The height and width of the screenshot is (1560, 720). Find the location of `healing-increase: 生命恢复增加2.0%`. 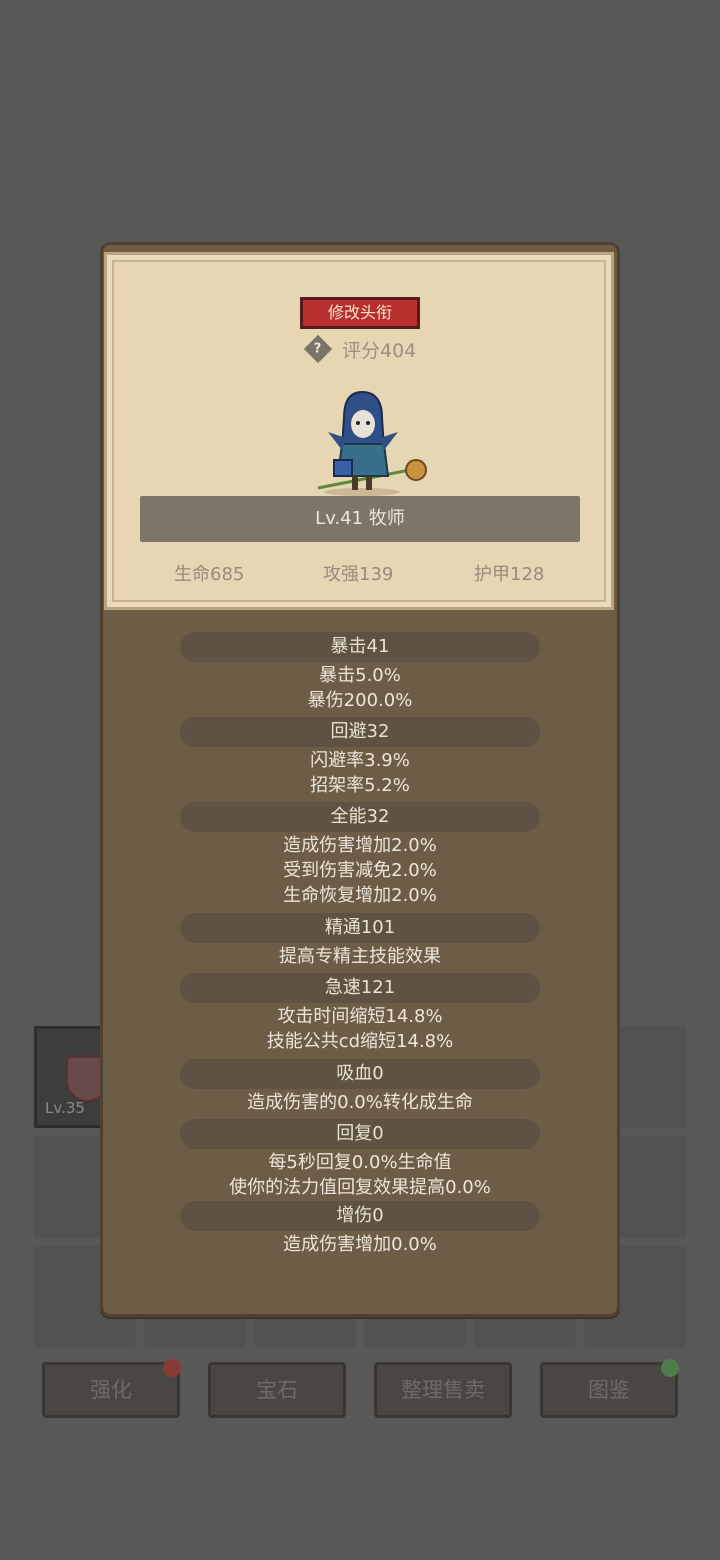

healing-increase: 生命恢复增加2.0% is located at coordinates (360, 895).